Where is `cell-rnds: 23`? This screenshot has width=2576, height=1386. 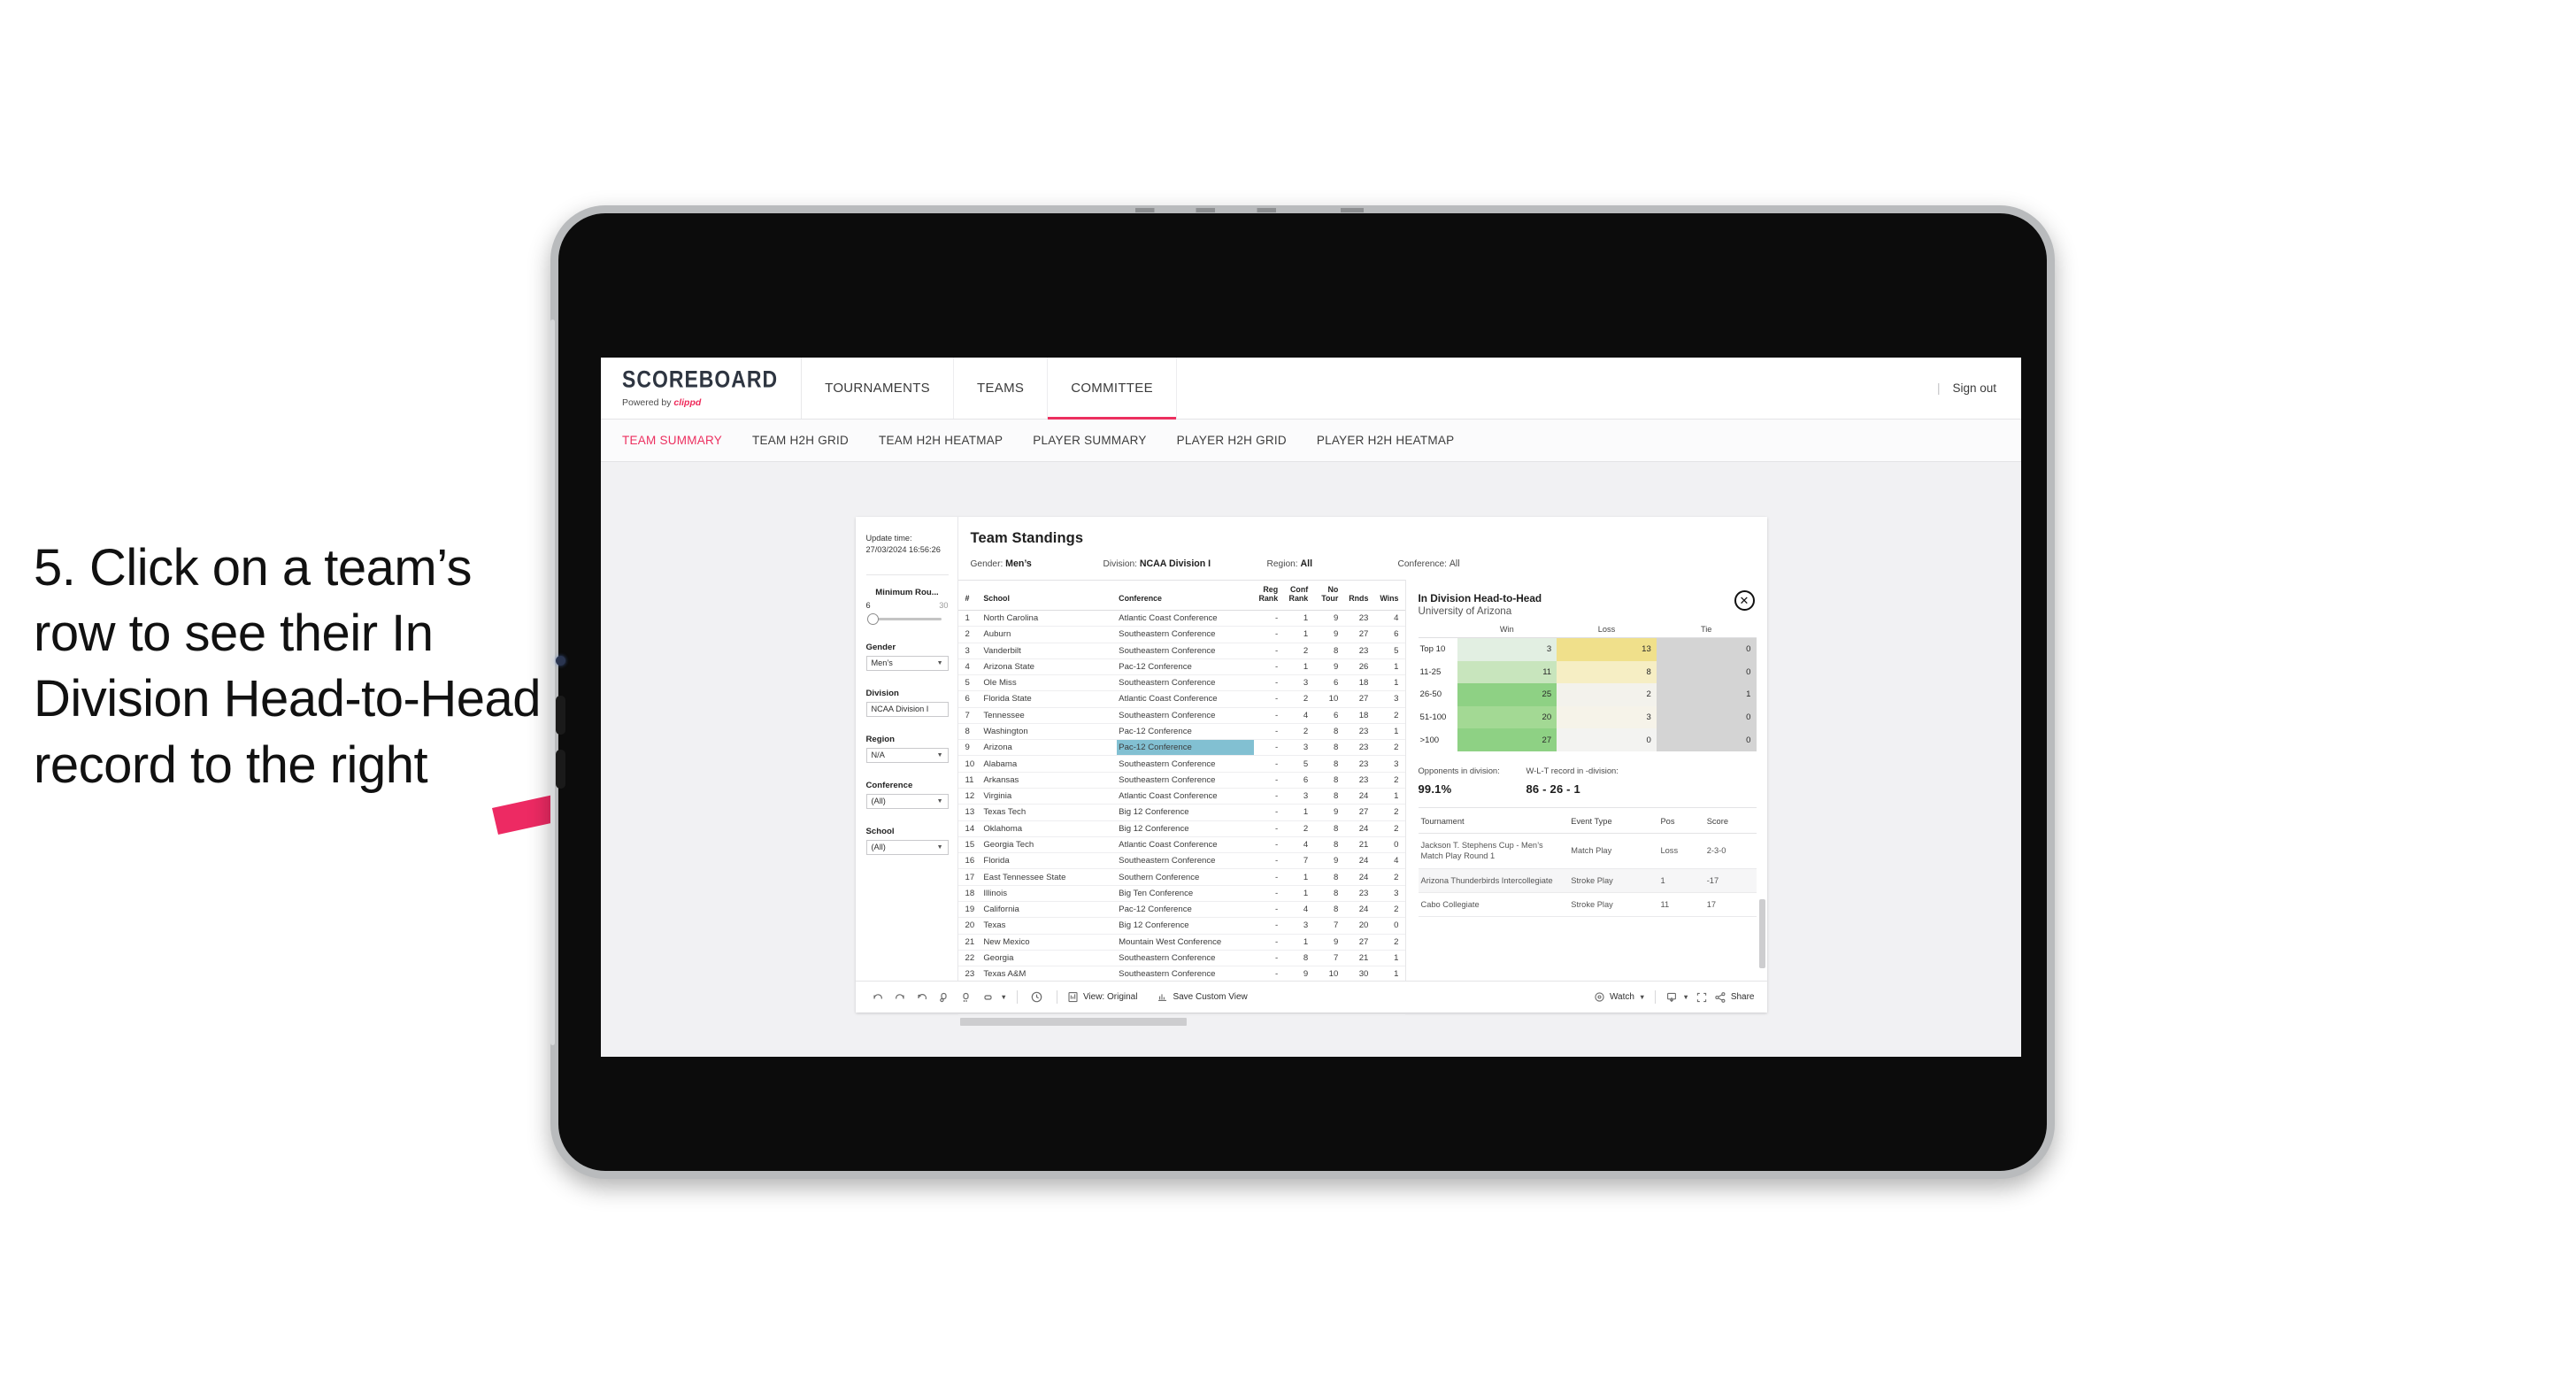
cell-rnds: 23 is located at coordinates (1359, 780).